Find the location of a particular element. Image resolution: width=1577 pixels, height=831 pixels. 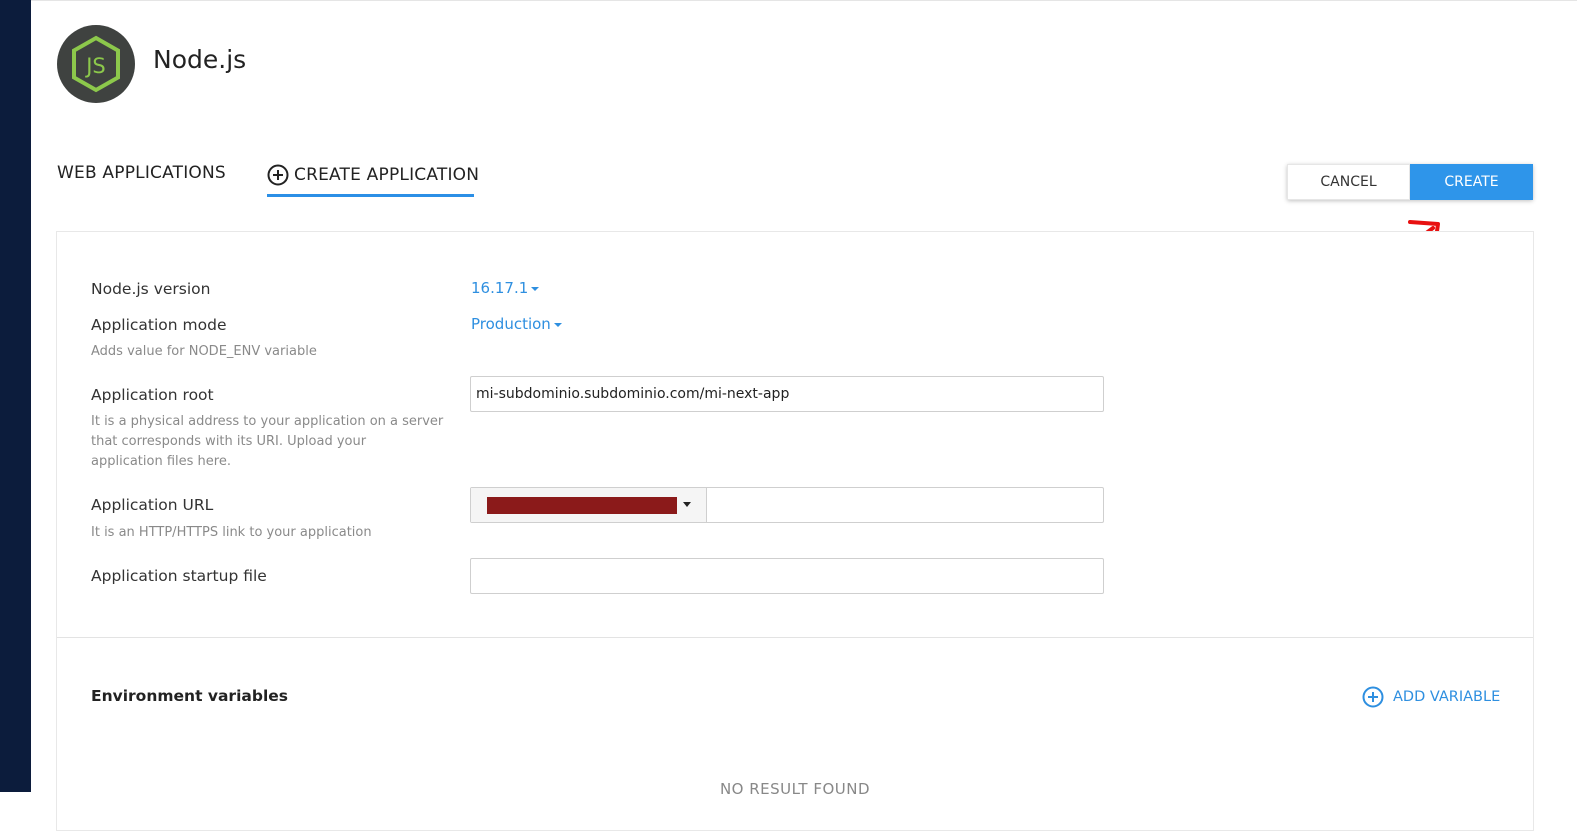

domain-select is located at coordinates (589, 505).